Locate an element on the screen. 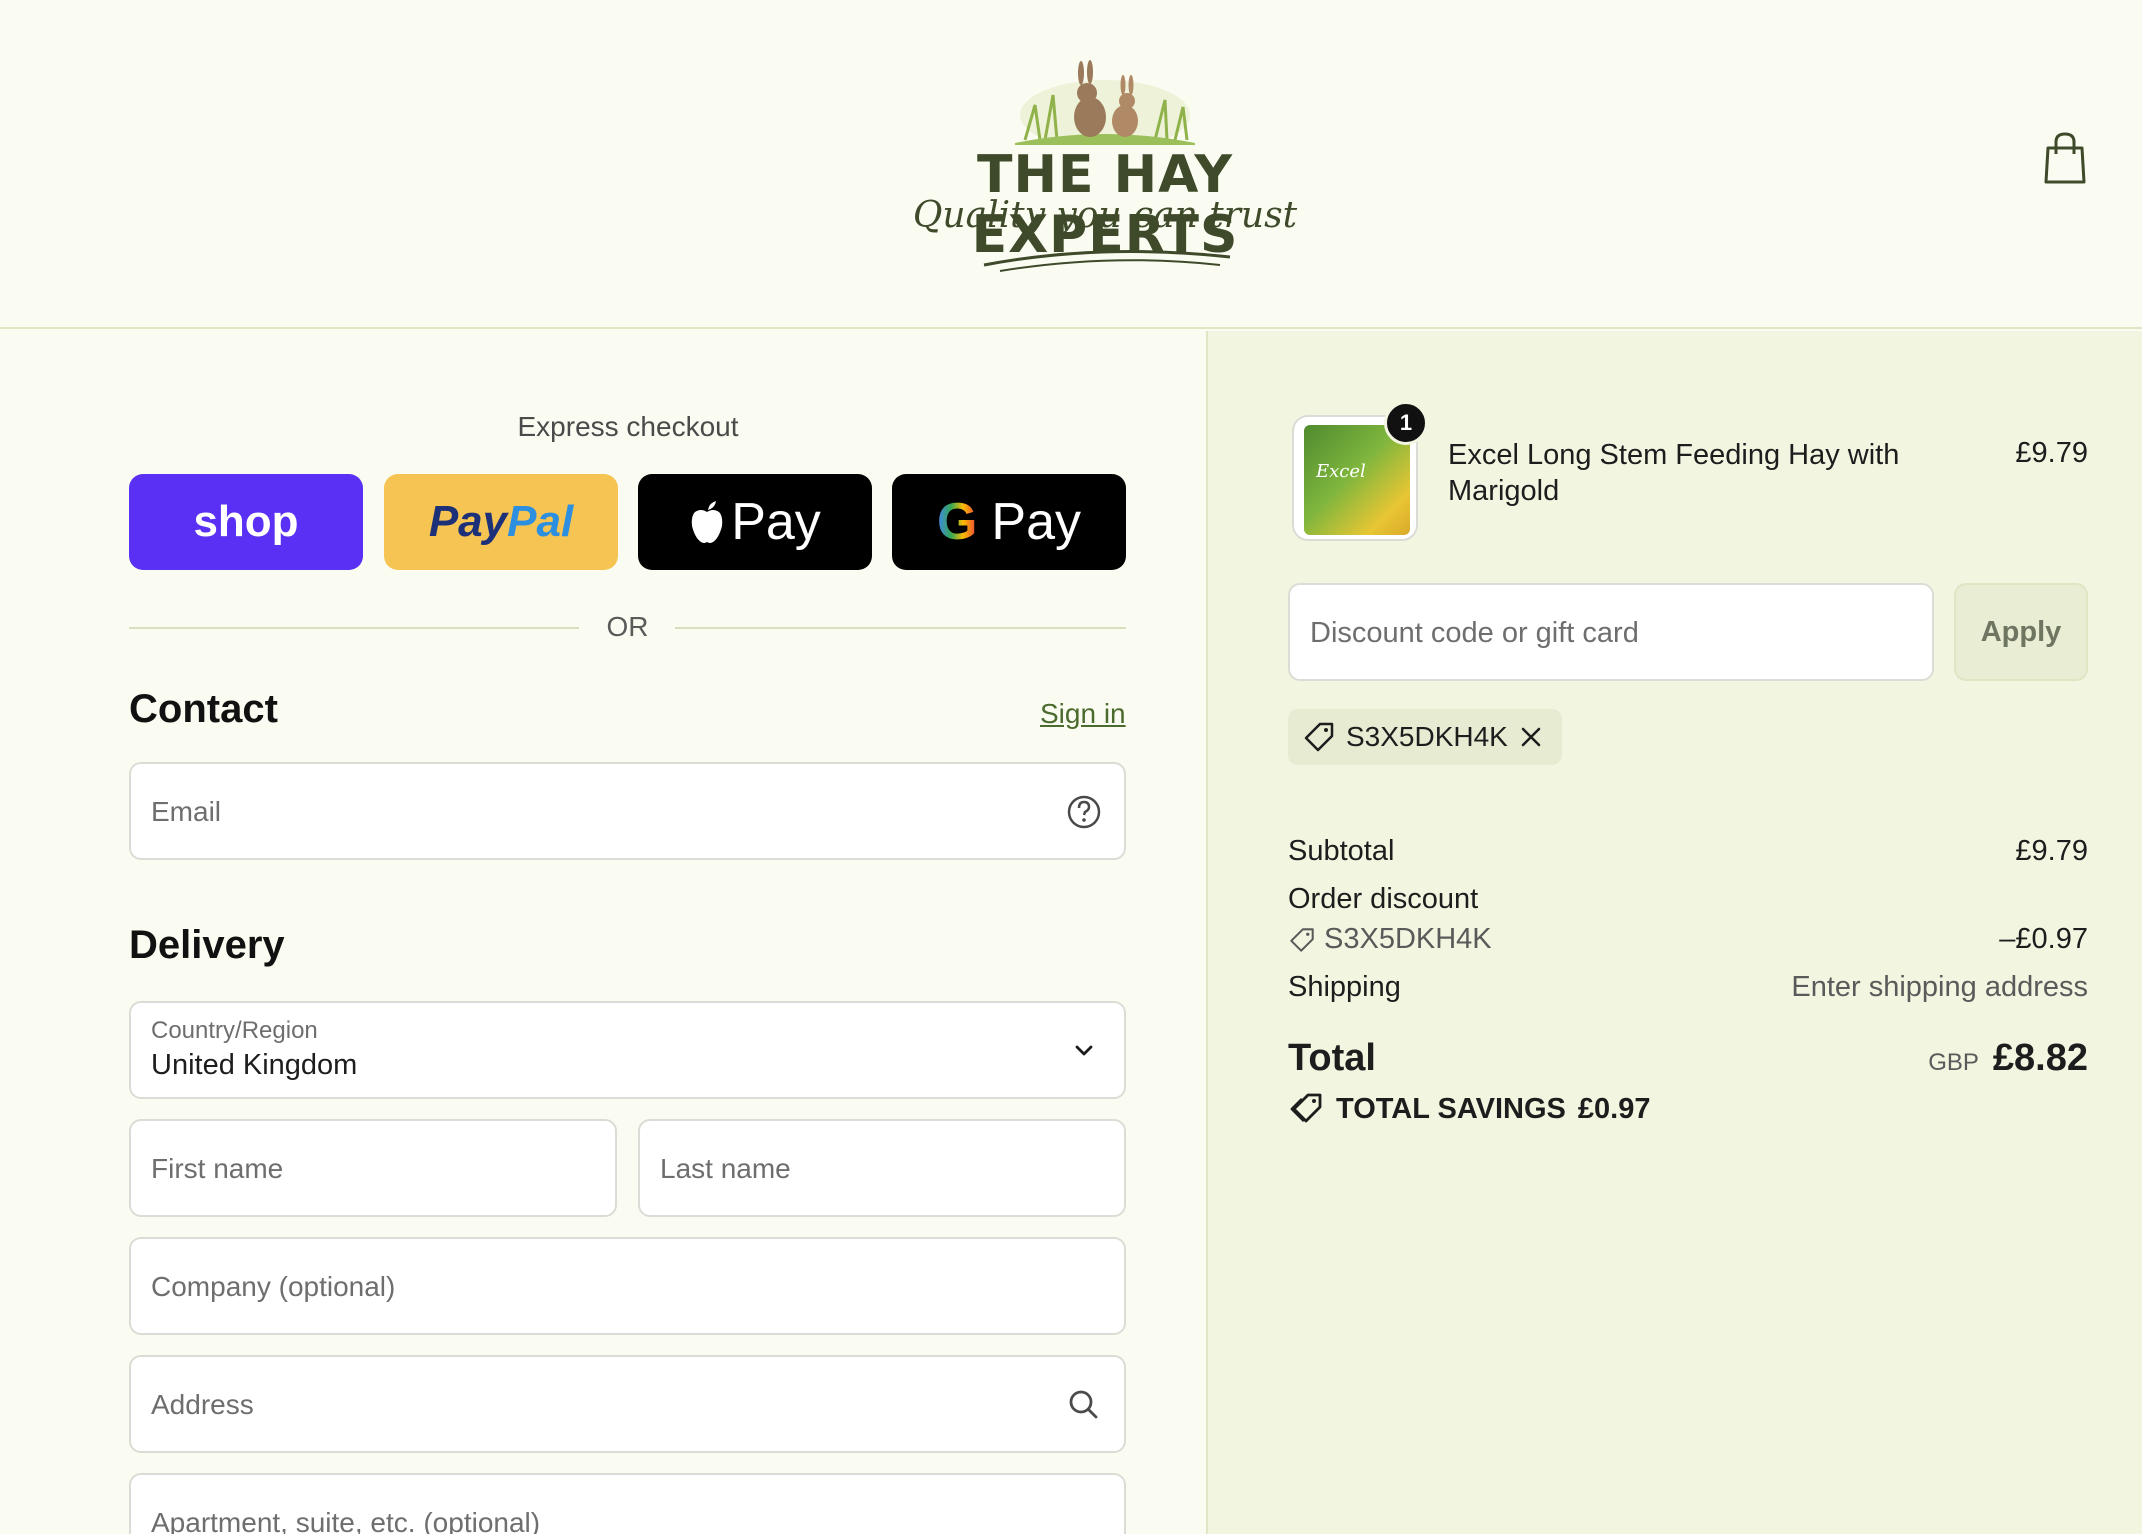  shop-pay-label: shop is located at coordinates (246, 521).